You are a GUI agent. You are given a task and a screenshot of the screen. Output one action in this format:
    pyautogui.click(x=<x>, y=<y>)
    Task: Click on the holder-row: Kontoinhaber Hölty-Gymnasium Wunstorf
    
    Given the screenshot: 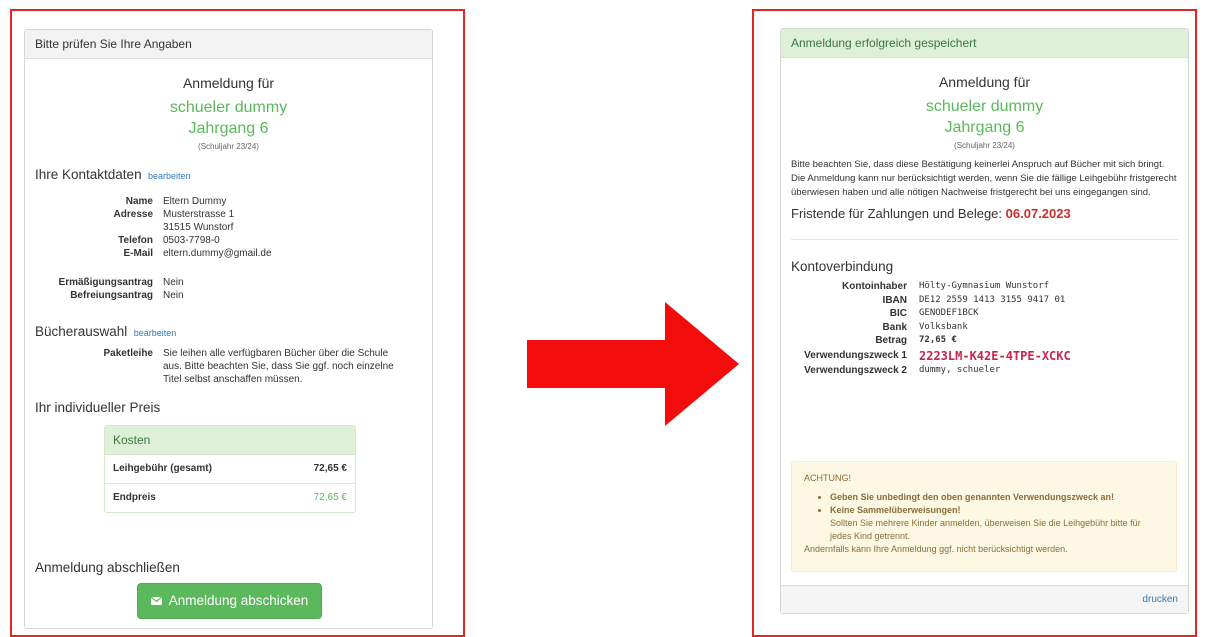 What is the action you would take?
    pyautogui.click(x=984, y=287)
    